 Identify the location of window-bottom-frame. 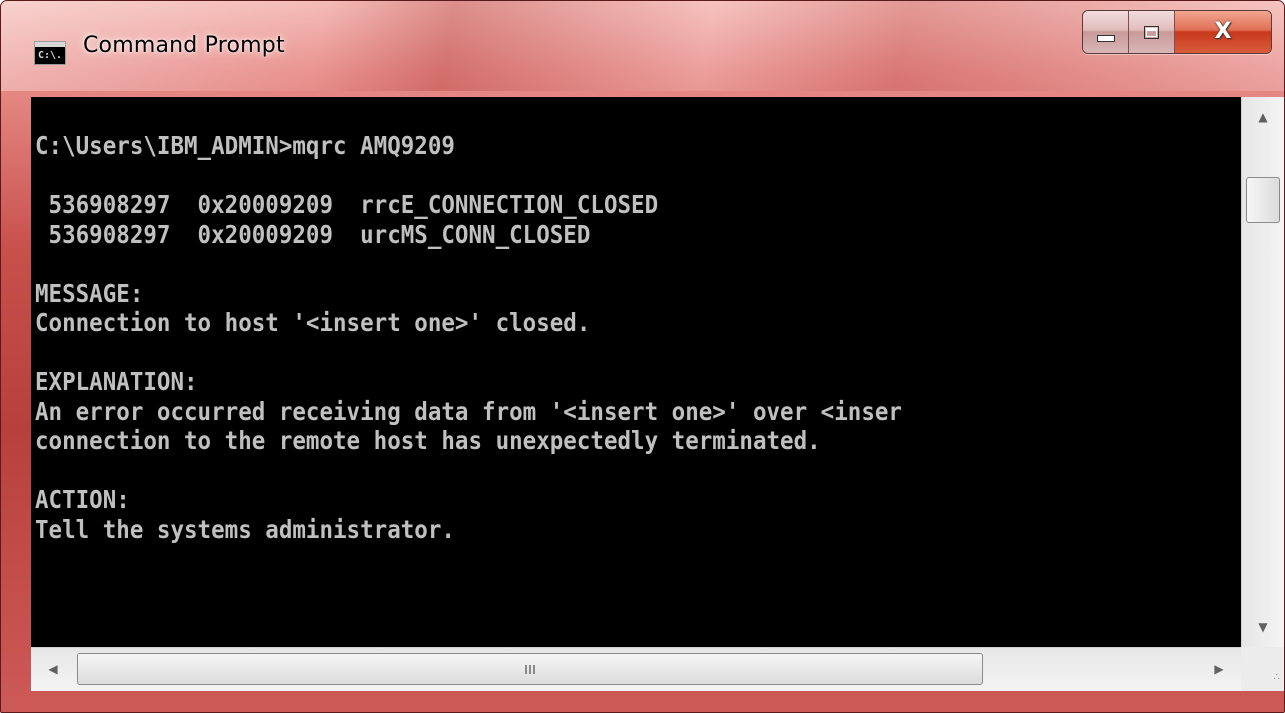
(642, 701).